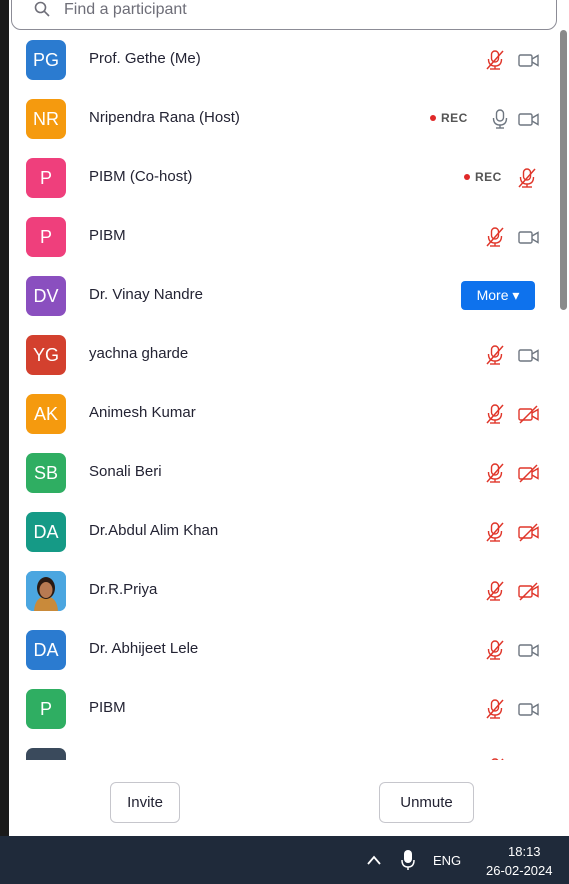 This screenshot has width=569, height=884. I want to click on participant-row: NR Nripendra Rana (Host) REC, so click(283, 118).